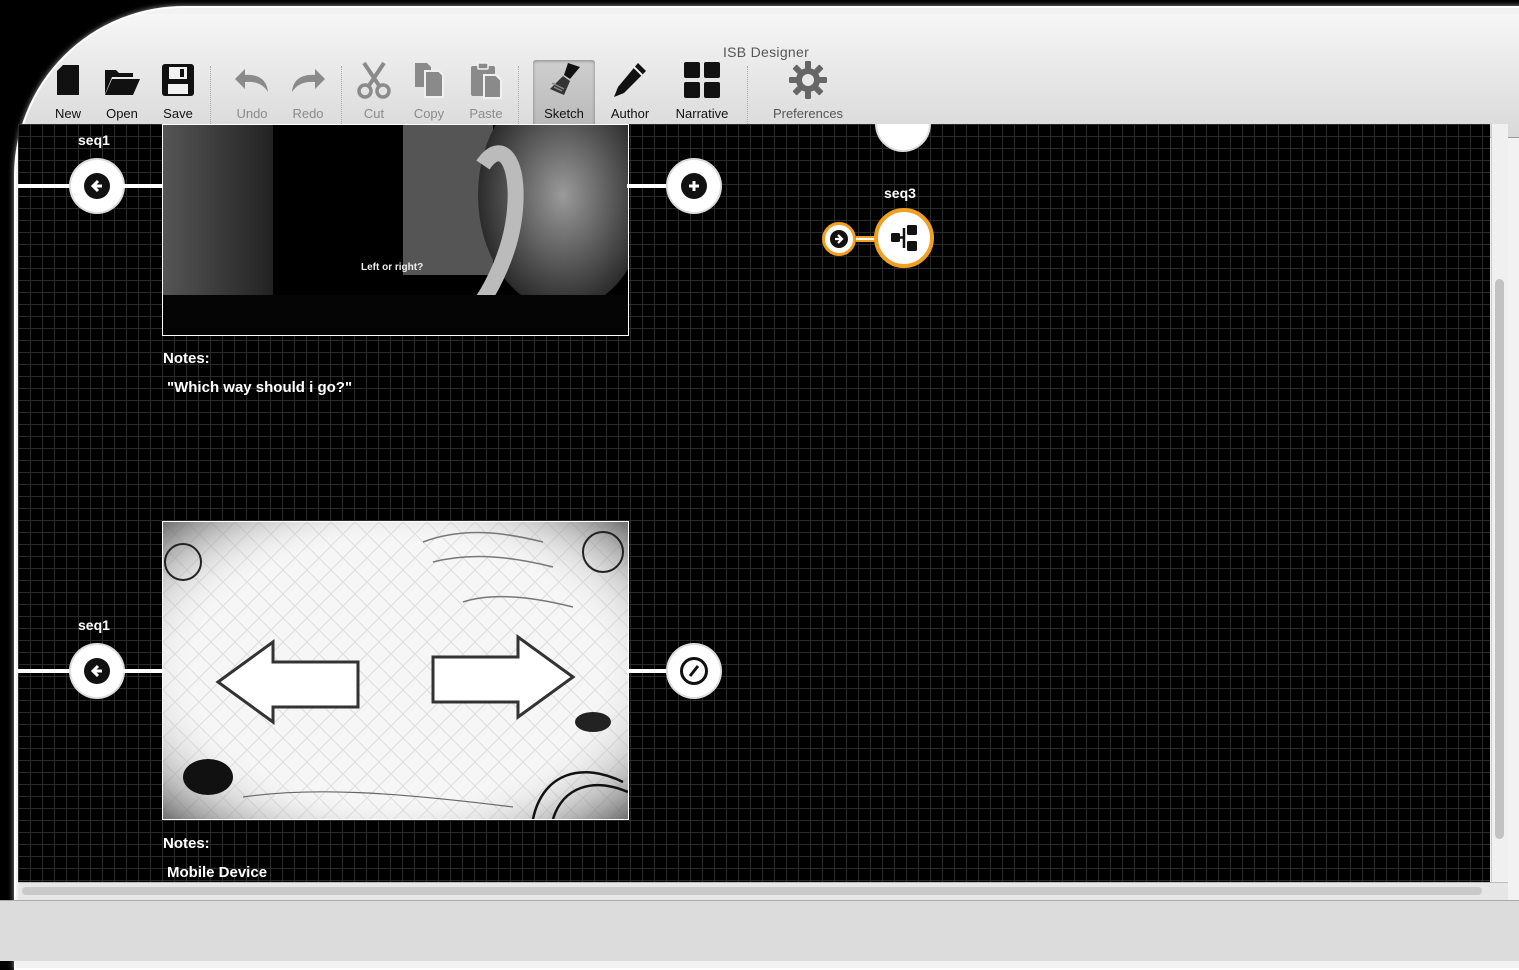 This screenshot has width=1519, height=970. I want to click on redo-icon, so click(308, 80).